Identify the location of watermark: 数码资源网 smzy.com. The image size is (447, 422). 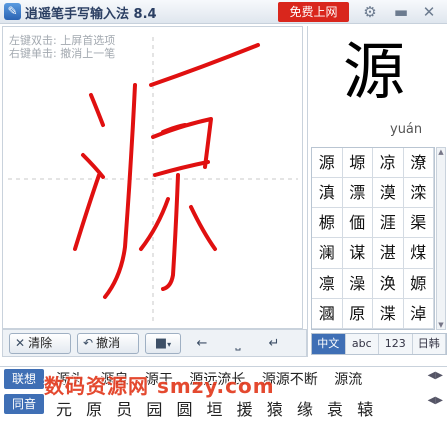
(159, 386).